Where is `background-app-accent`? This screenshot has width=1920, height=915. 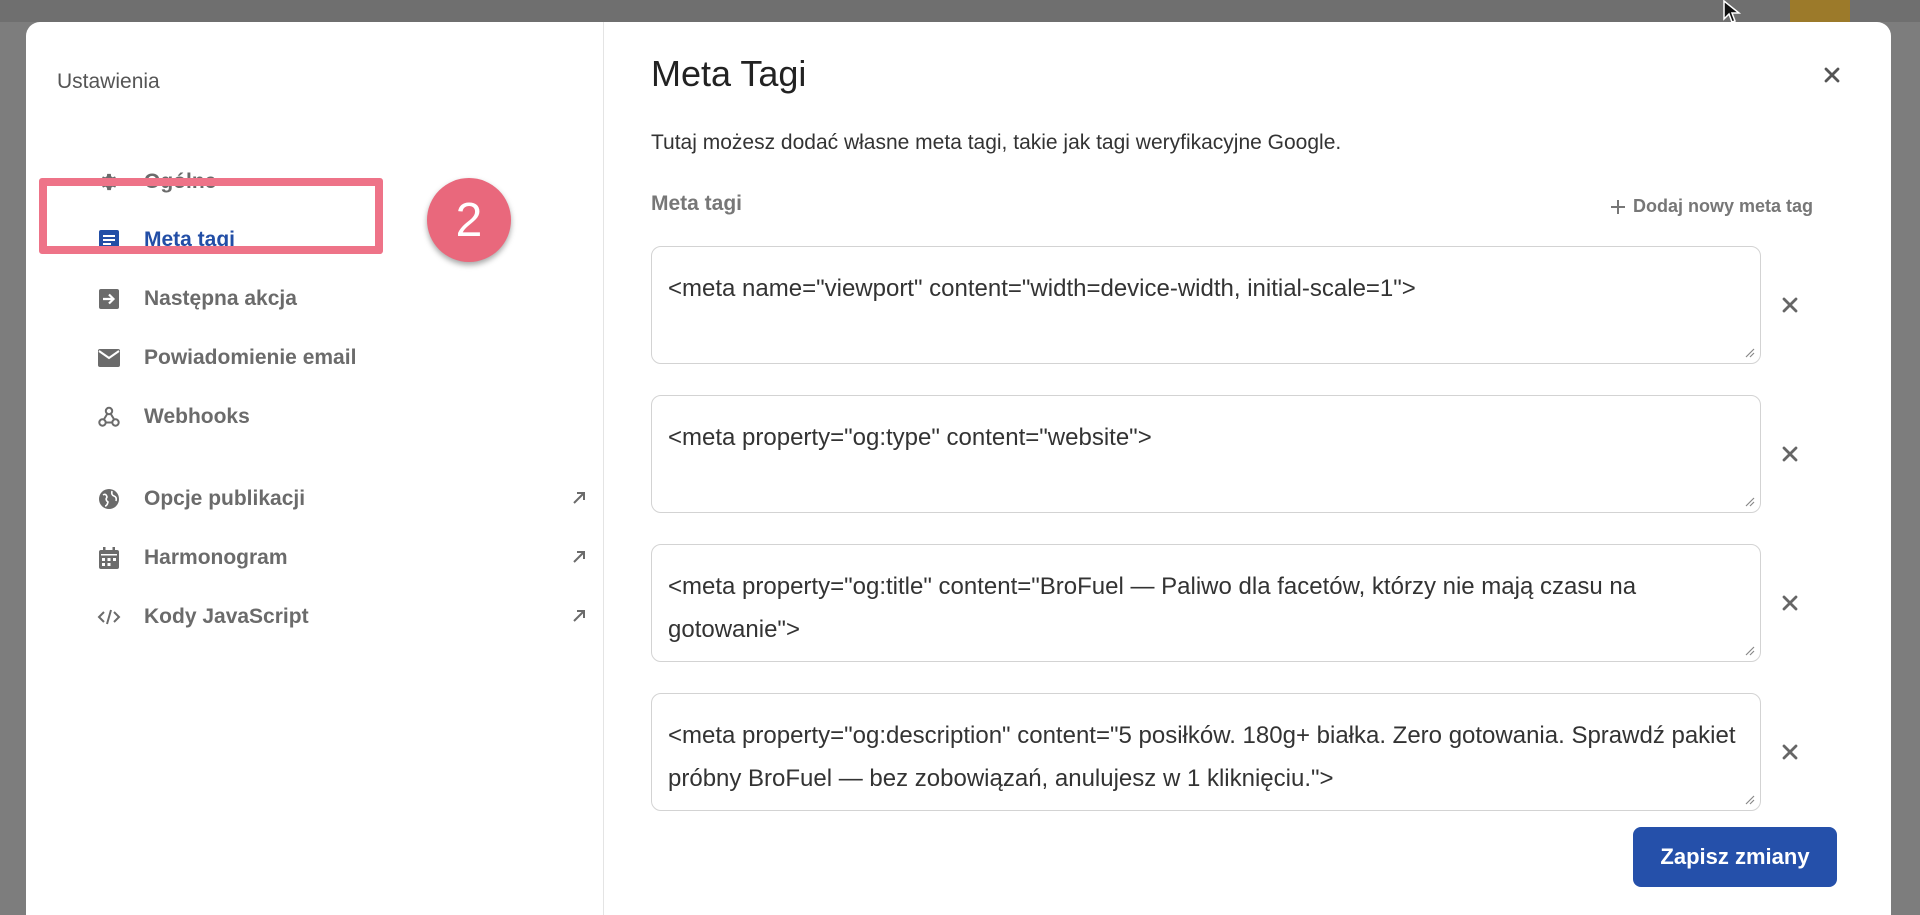
background-app-accent is located at coordinates (1820, 11).